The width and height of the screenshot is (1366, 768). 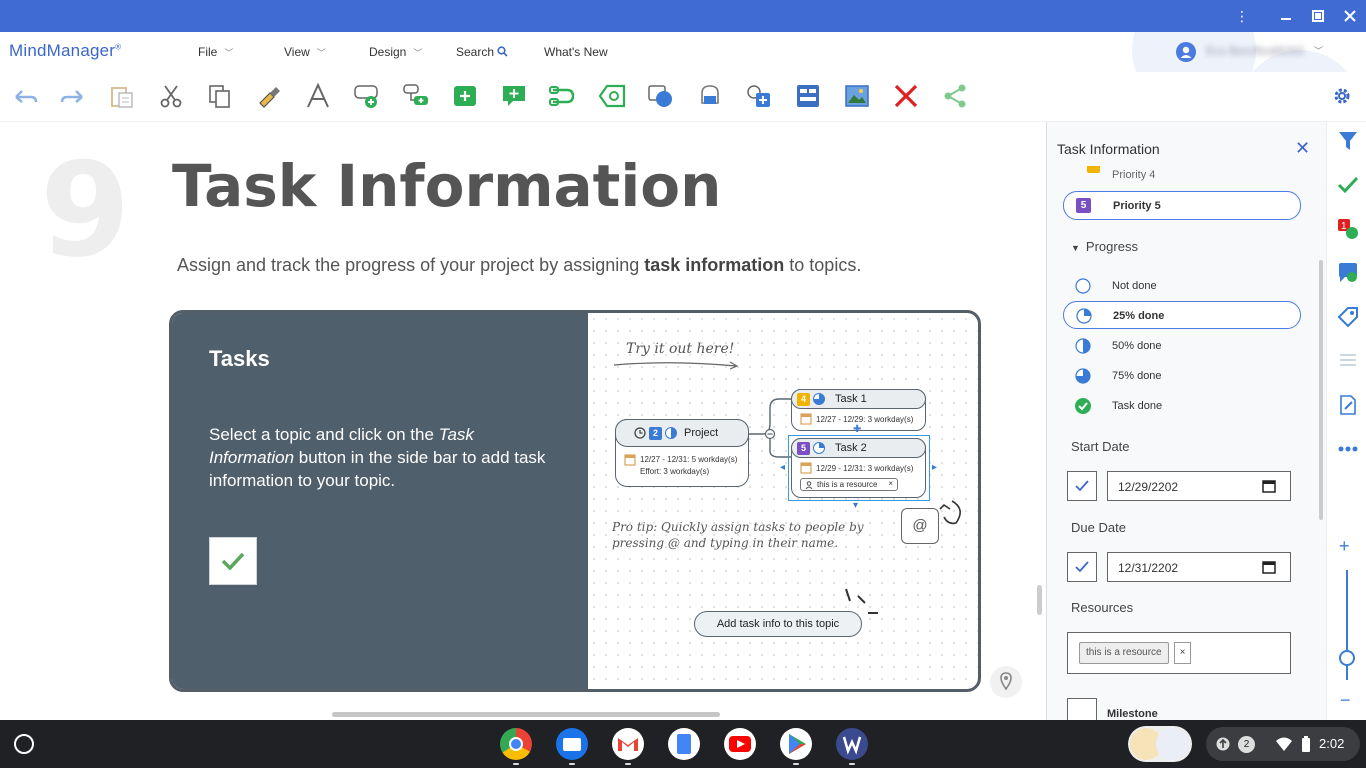 I want to click on search-icon, so click(x=502, y=51).